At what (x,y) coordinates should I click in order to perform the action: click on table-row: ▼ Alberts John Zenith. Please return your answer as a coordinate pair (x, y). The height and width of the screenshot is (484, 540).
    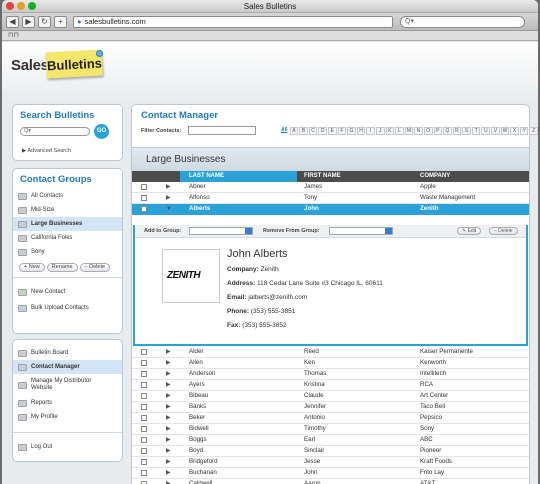
    Looking at the image, I should click on (330, 209).